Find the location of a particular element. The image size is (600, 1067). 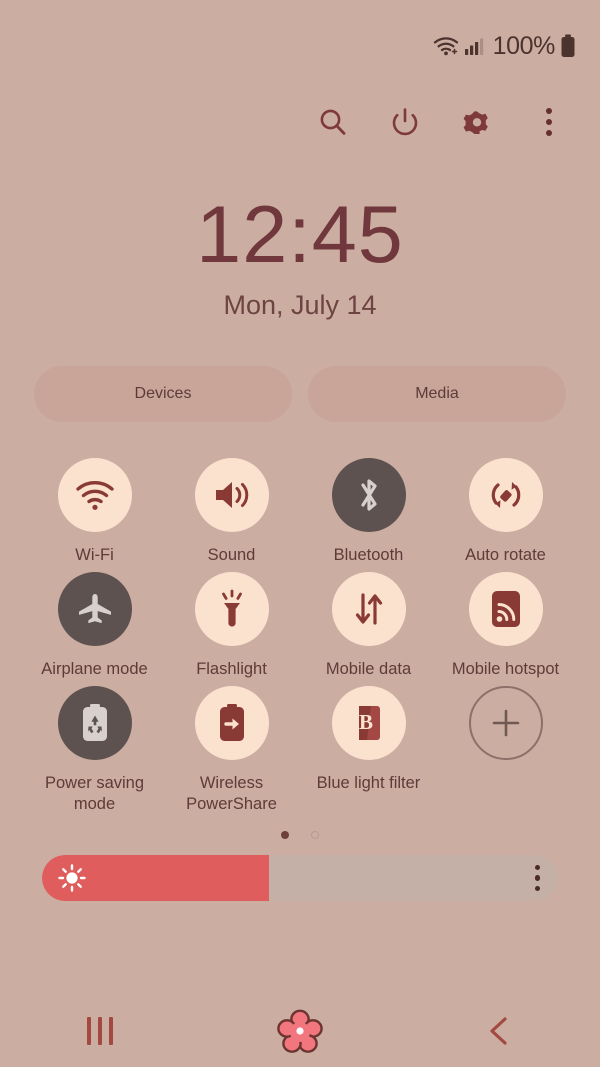

clock-block: 12:45 Mon, July 14 is located at coordinates (300, 257).